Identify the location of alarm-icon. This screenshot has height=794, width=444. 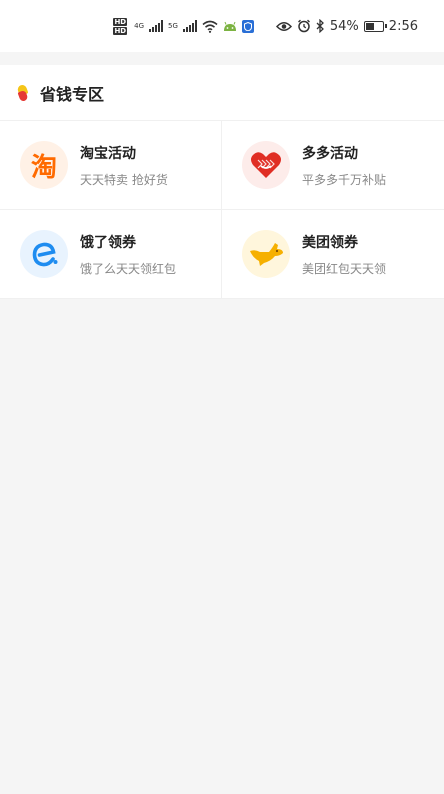
(303, 26).